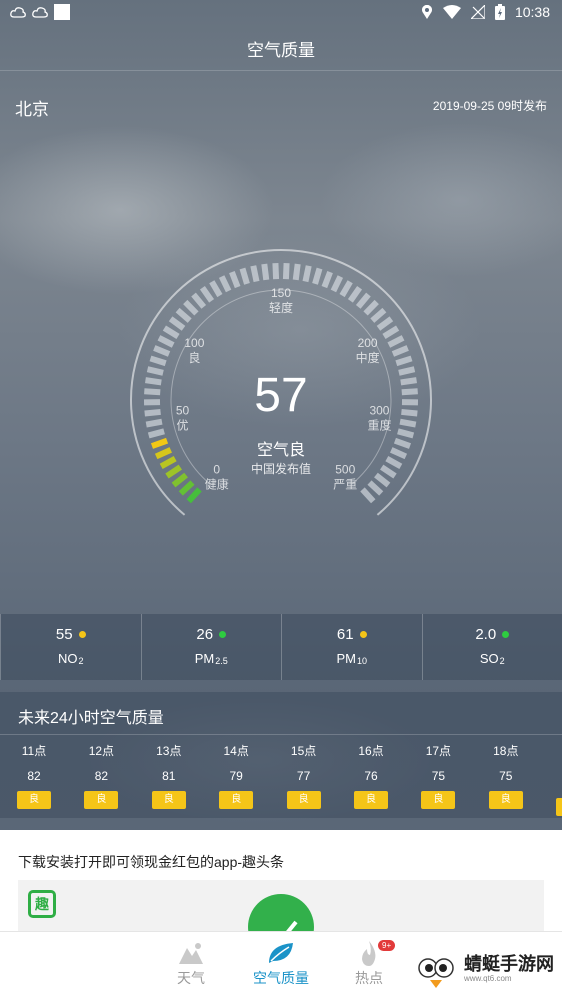  I want to click on forecast-time: 18点, so click(506, 750).